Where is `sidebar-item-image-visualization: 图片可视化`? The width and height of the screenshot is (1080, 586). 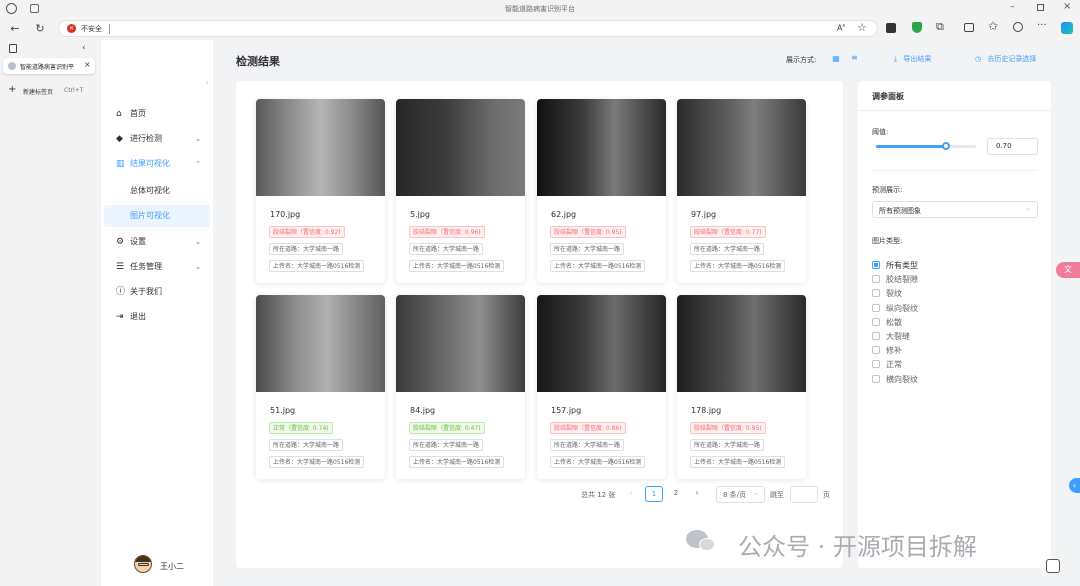 sidebar-item-image-visualization: 图片可视化 is located at coordinates (157, 216).